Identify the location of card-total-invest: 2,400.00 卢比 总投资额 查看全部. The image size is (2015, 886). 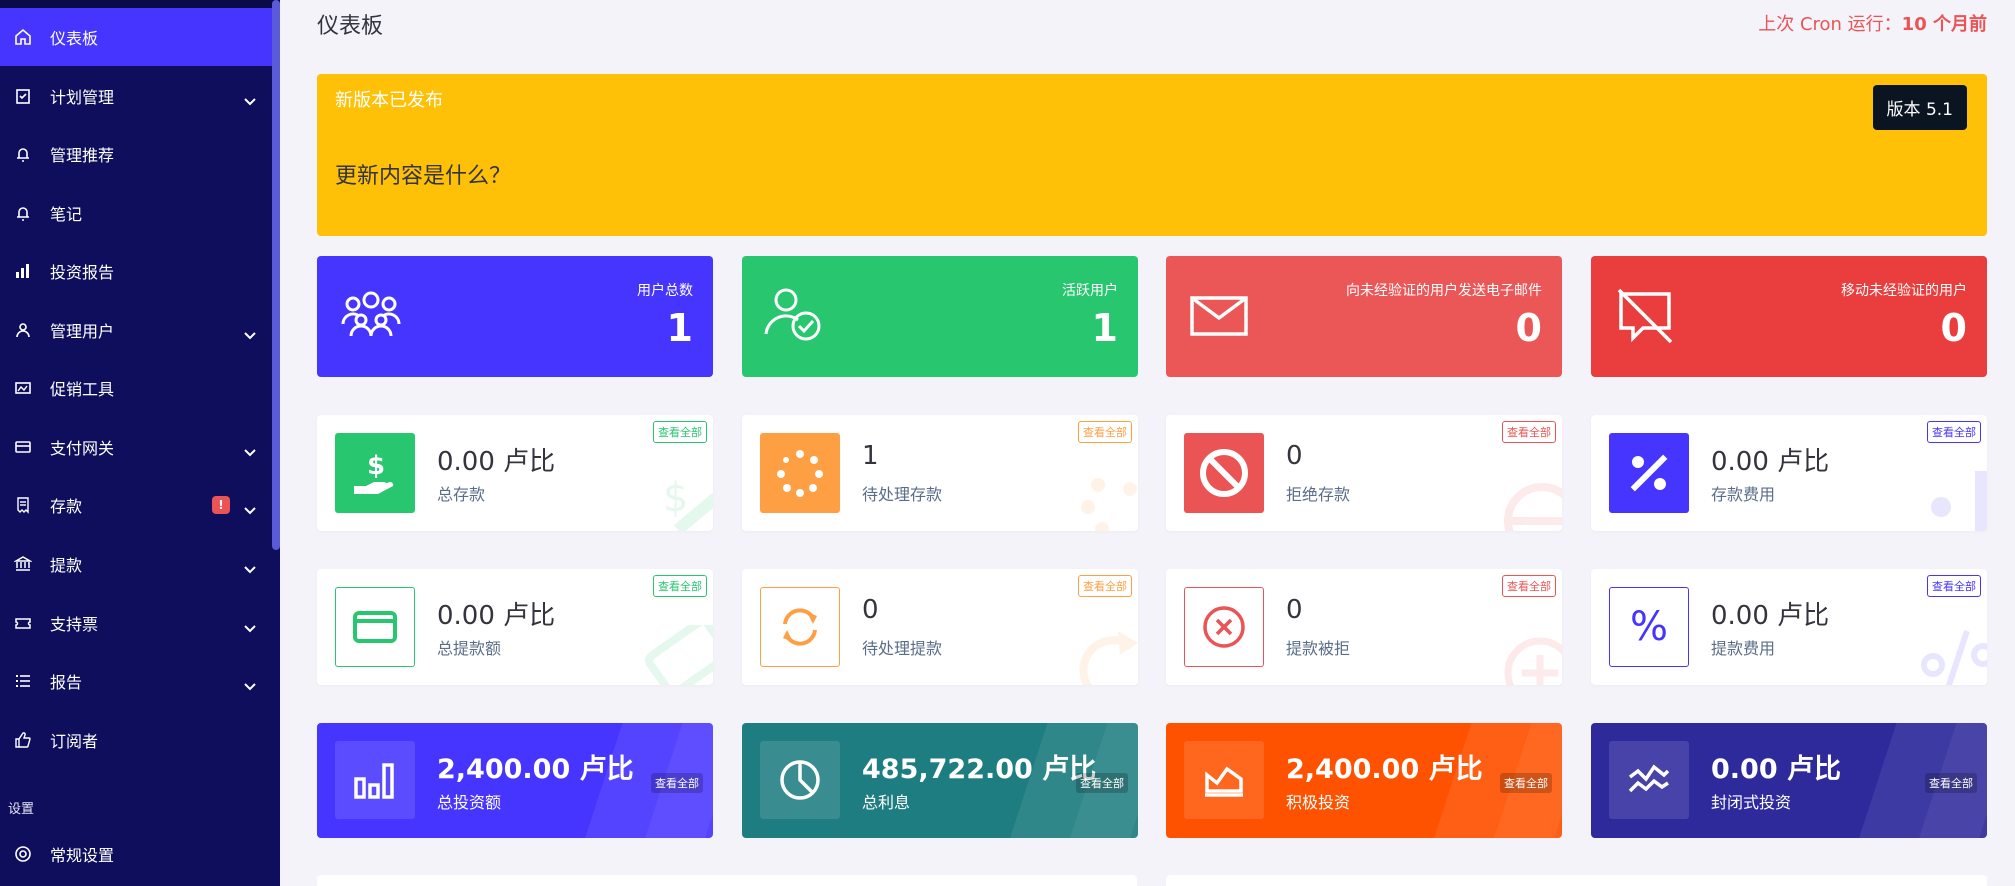
(515, 780).